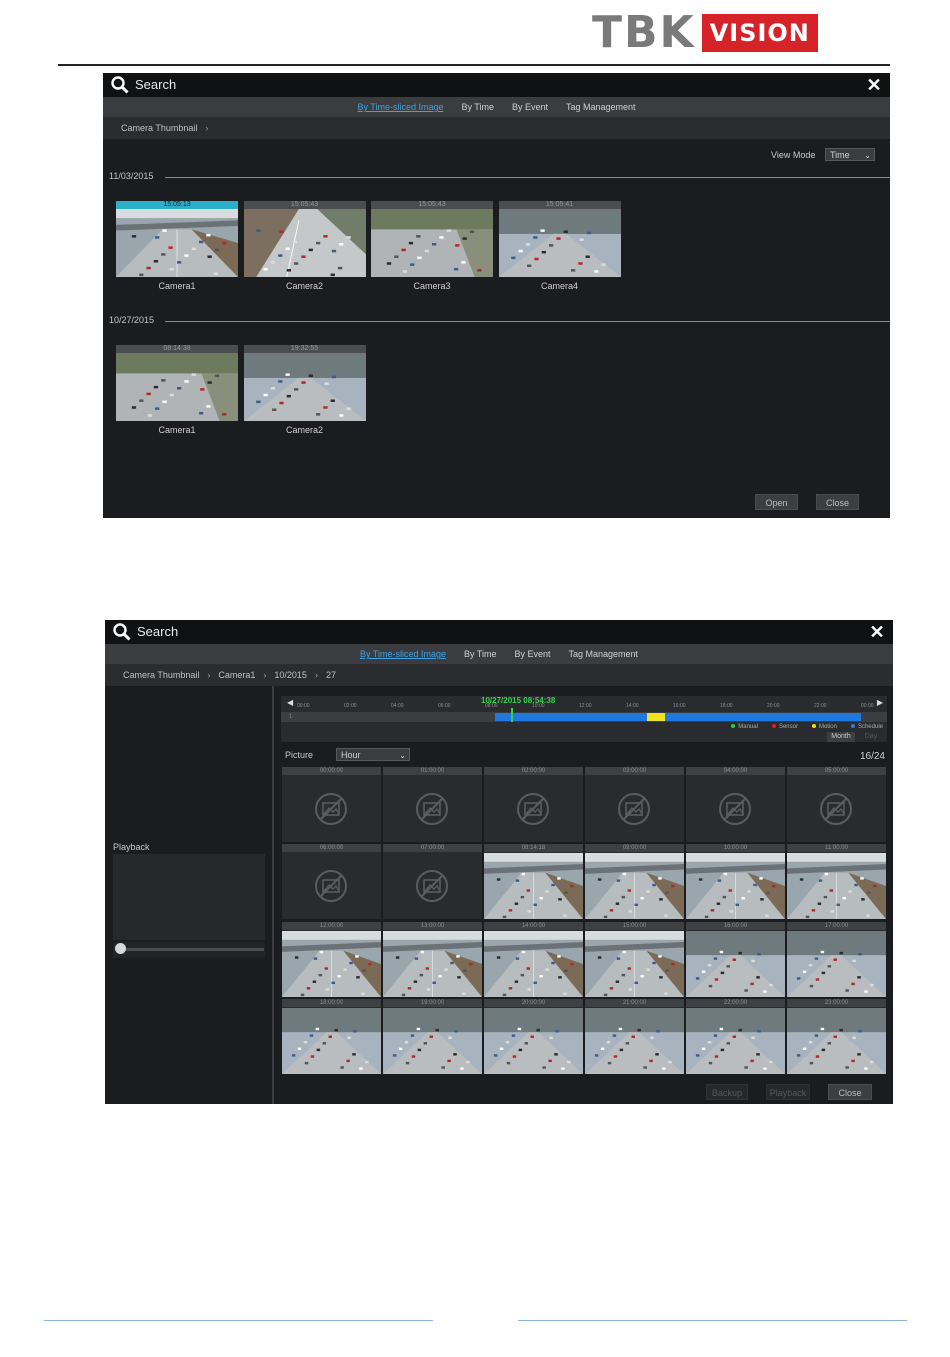 Image resolution: width=950 pixels, height=1357 pixels. I want to click on hour-thumbnail-time: 04:00:00, so click(735, 771).